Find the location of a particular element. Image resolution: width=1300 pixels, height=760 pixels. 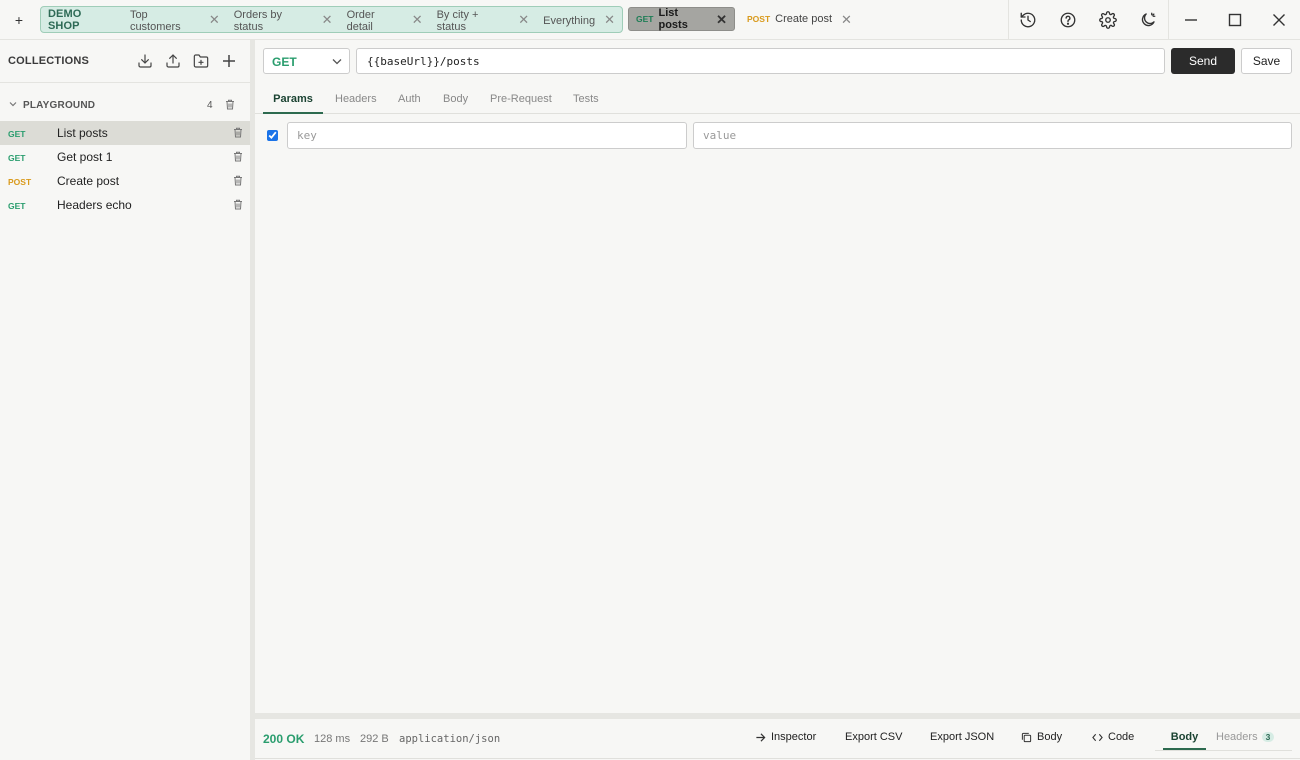

inspector-button: Inspector is located at coordinates (785, 737).